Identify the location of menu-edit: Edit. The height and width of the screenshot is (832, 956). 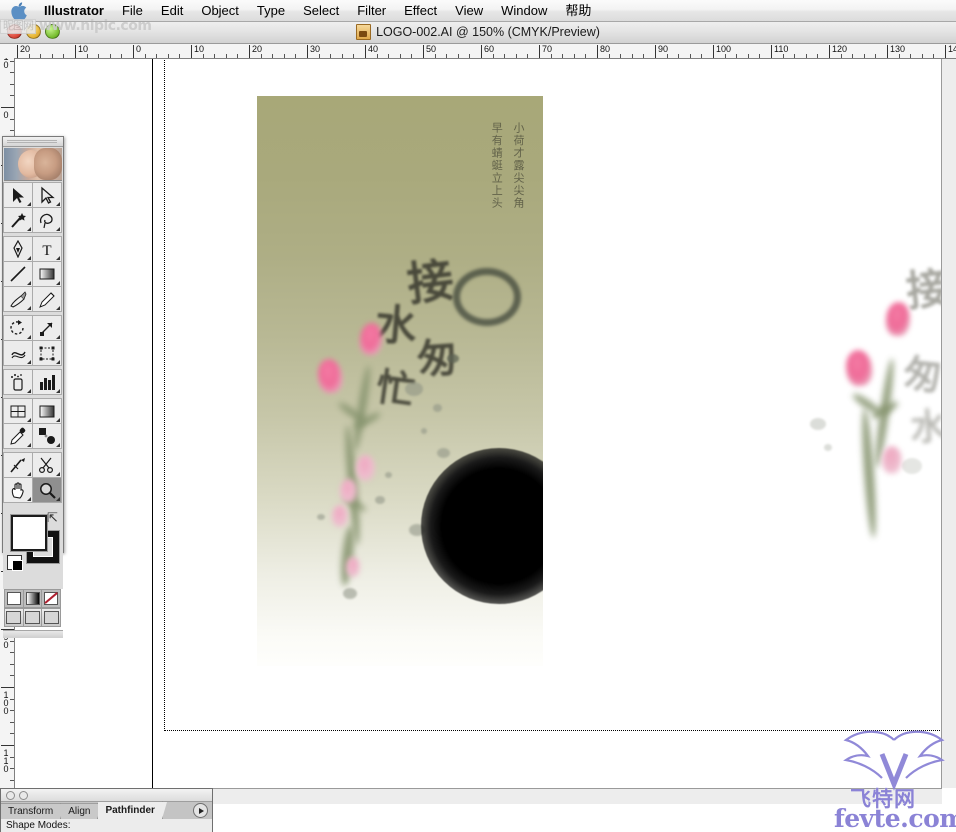
(172, 10).